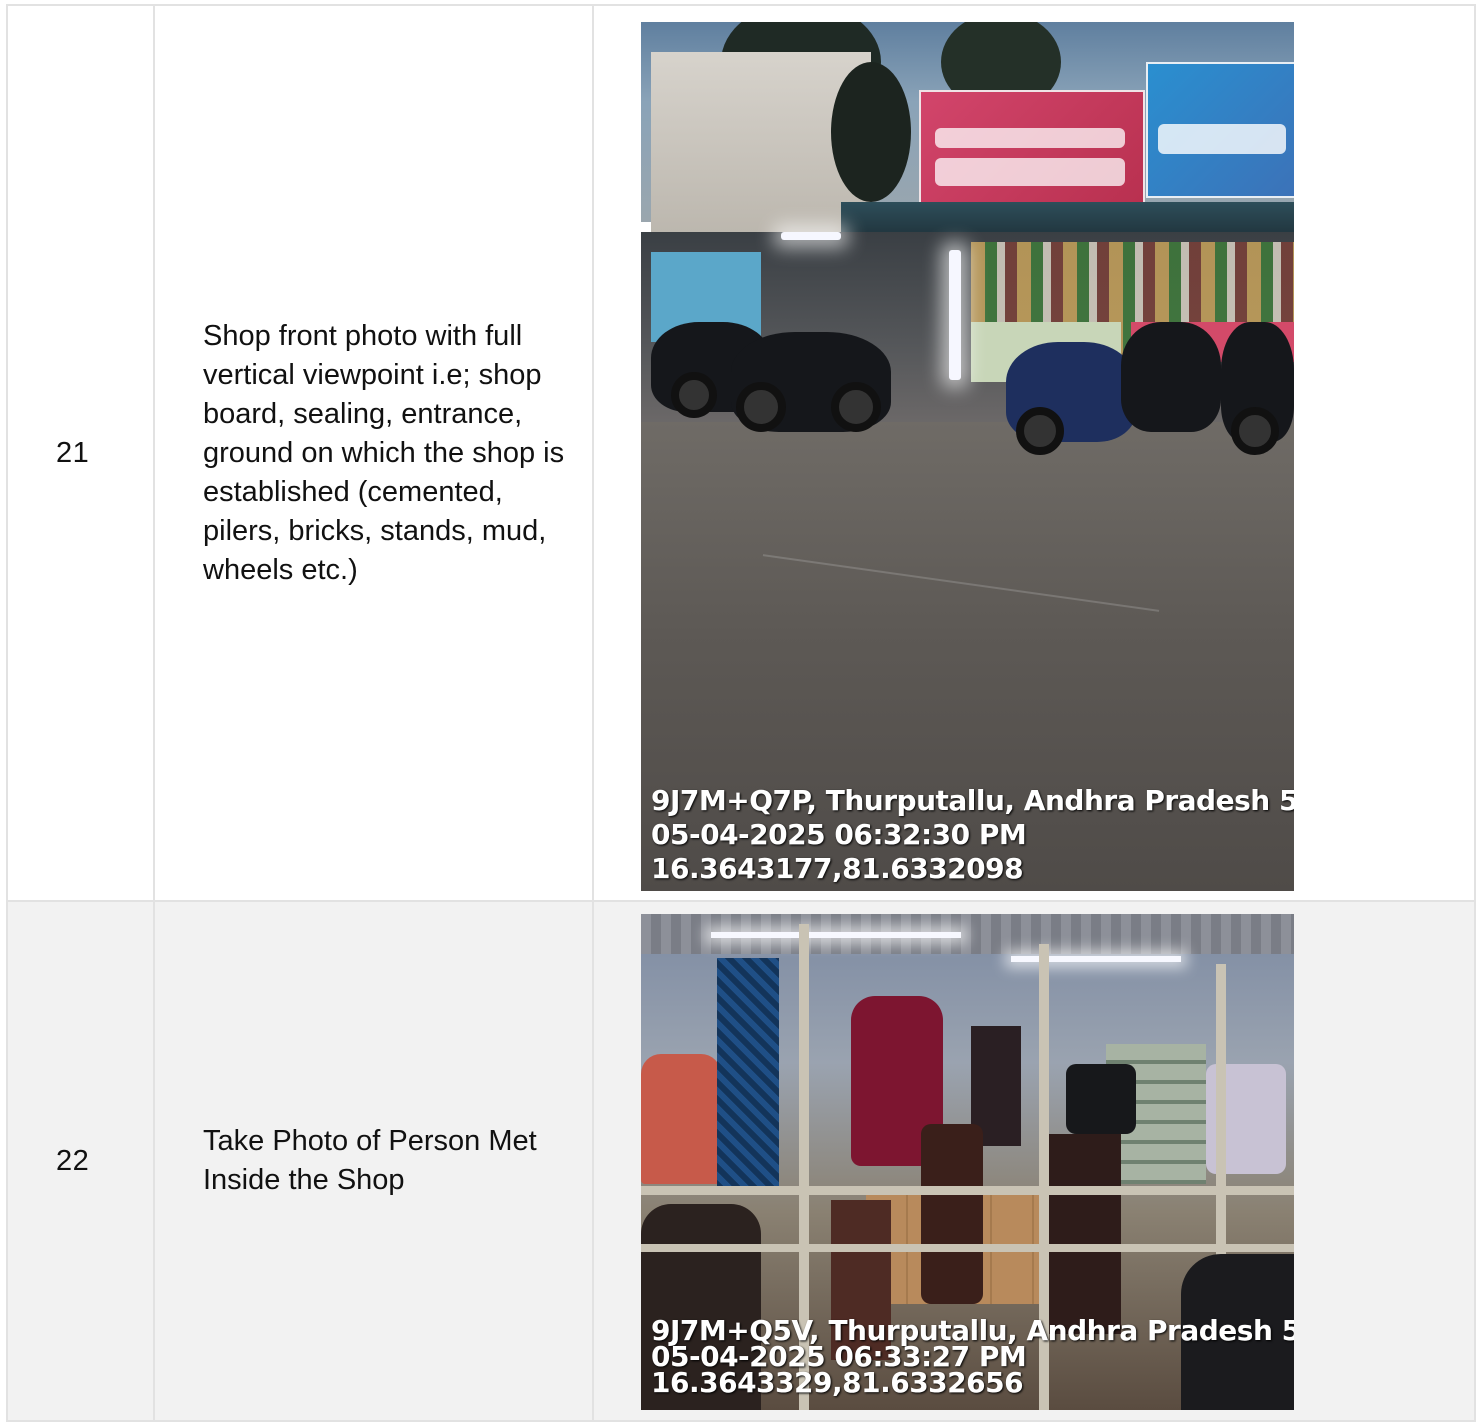 The width and height of the screenshot is (1482, 1422). What do you see at coordinates (837, 868) in the screenshot?
I see `geotag-coordinates: 16.3643177,81.6332098` at bounding box center [837, 868].